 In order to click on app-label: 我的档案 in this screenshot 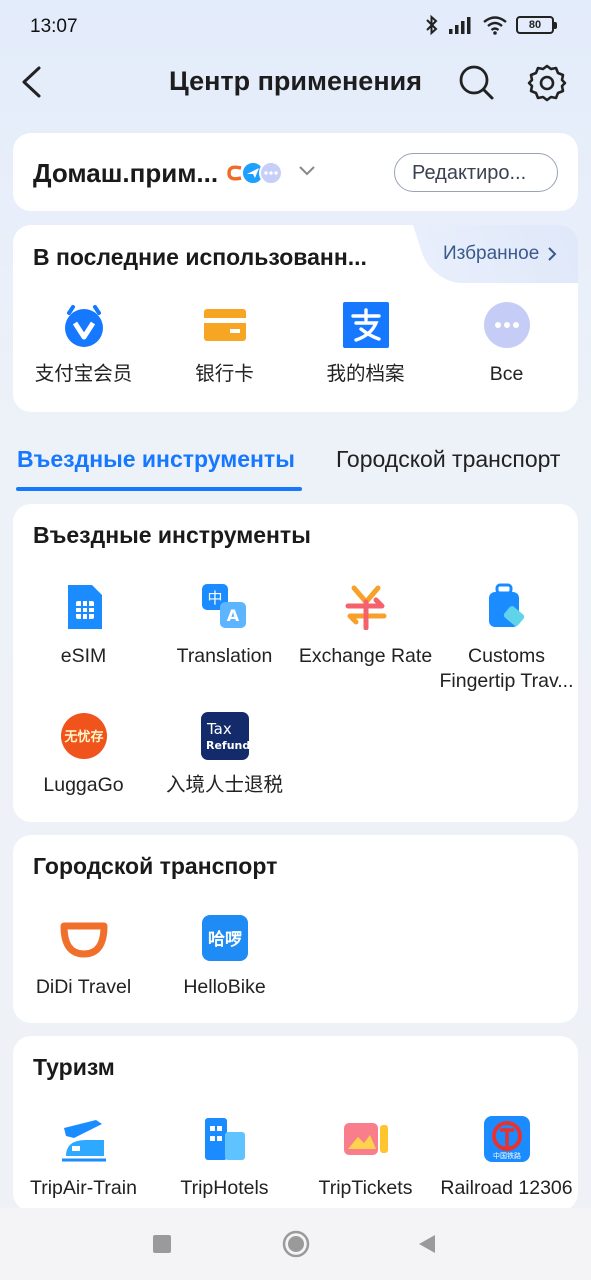, I will do `click(365, 374)`.